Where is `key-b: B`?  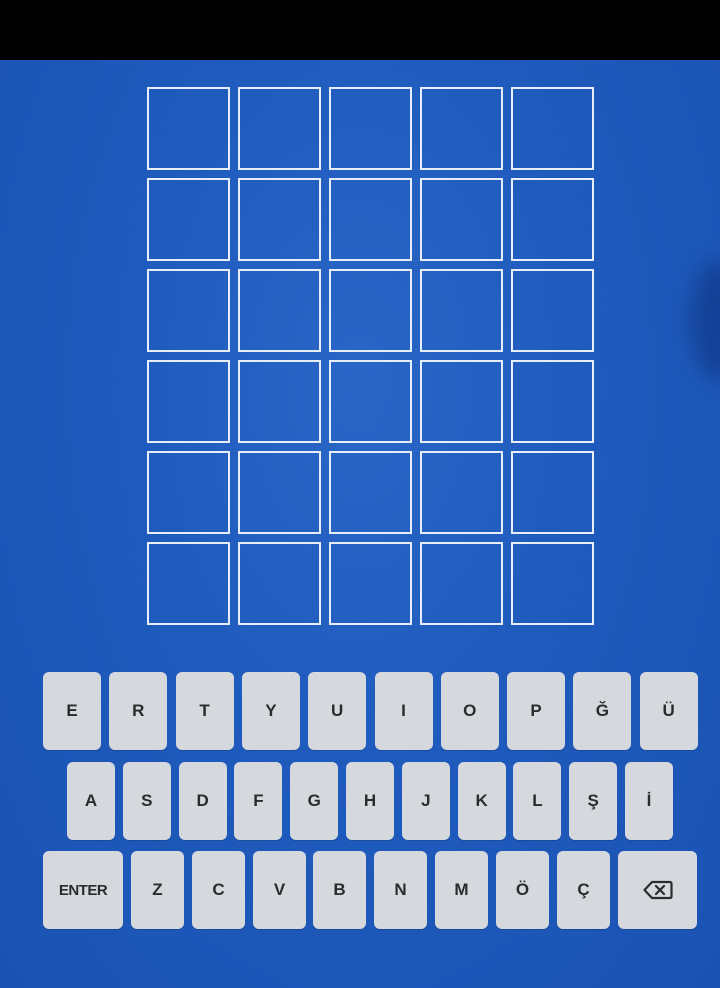
key-b: B is located at coordinates (339, 890).